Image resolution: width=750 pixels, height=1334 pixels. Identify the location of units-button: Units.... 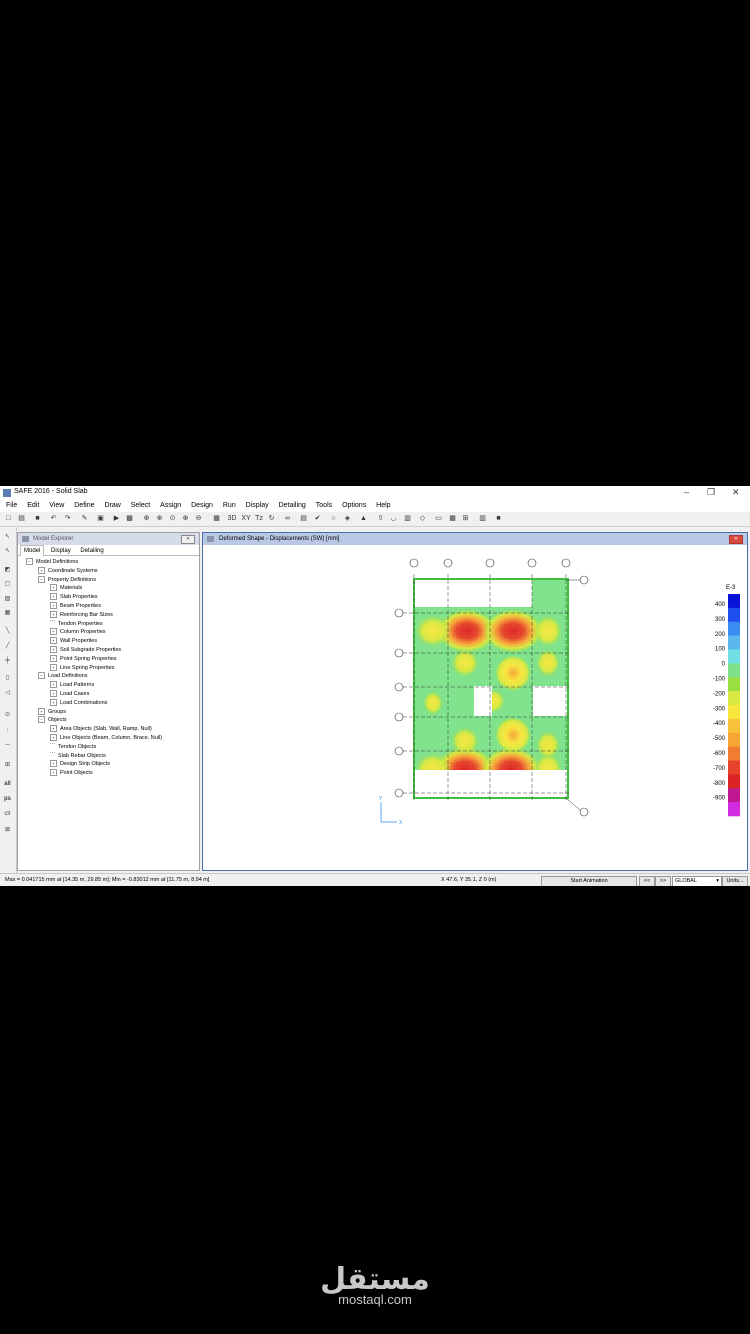
(735, 881).